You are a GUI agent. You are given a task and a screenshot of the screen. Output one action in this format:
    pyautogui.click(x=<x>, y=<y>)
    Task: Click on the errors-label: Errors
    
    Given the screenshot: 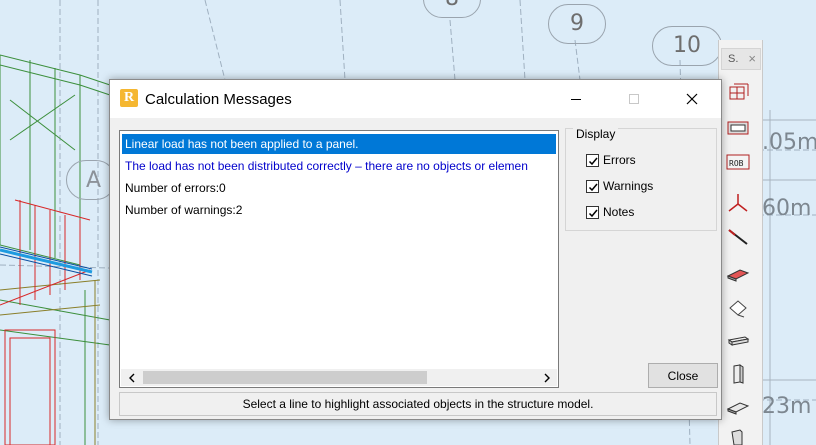 What is the action you would take?
    pyautogui.click(x=619, y=160)
    